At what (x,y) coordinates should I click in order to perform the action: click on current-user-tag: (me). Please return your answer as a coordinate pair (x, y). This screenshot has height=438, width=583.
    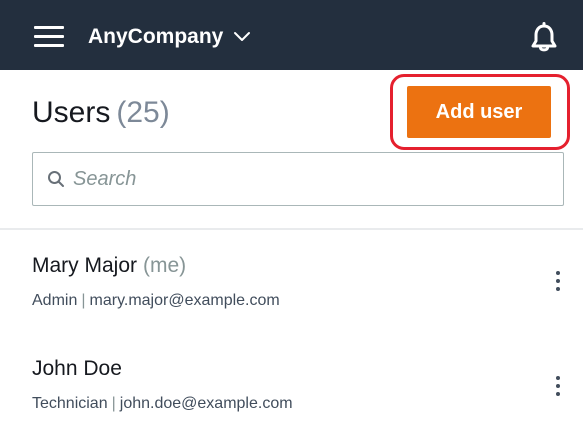
    Looking at the image, I should click on (165, 265).